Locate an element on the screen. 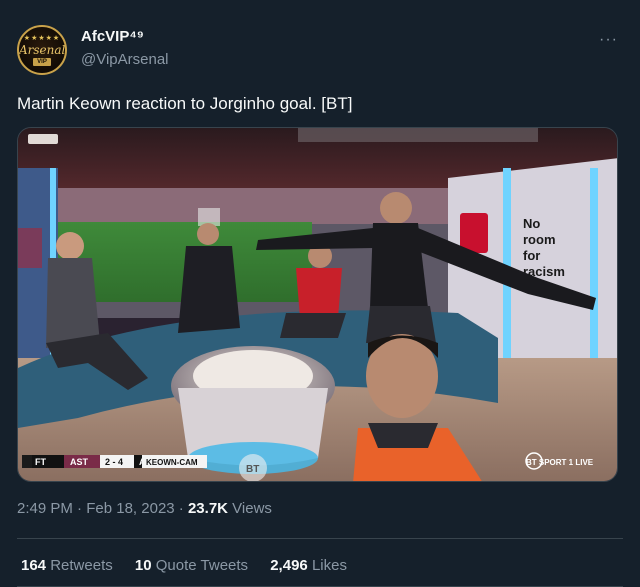 This screenshot has width=640, height=587. watermark-text: BT SPORT 1 LIVE is located at coordinates (560, 462).